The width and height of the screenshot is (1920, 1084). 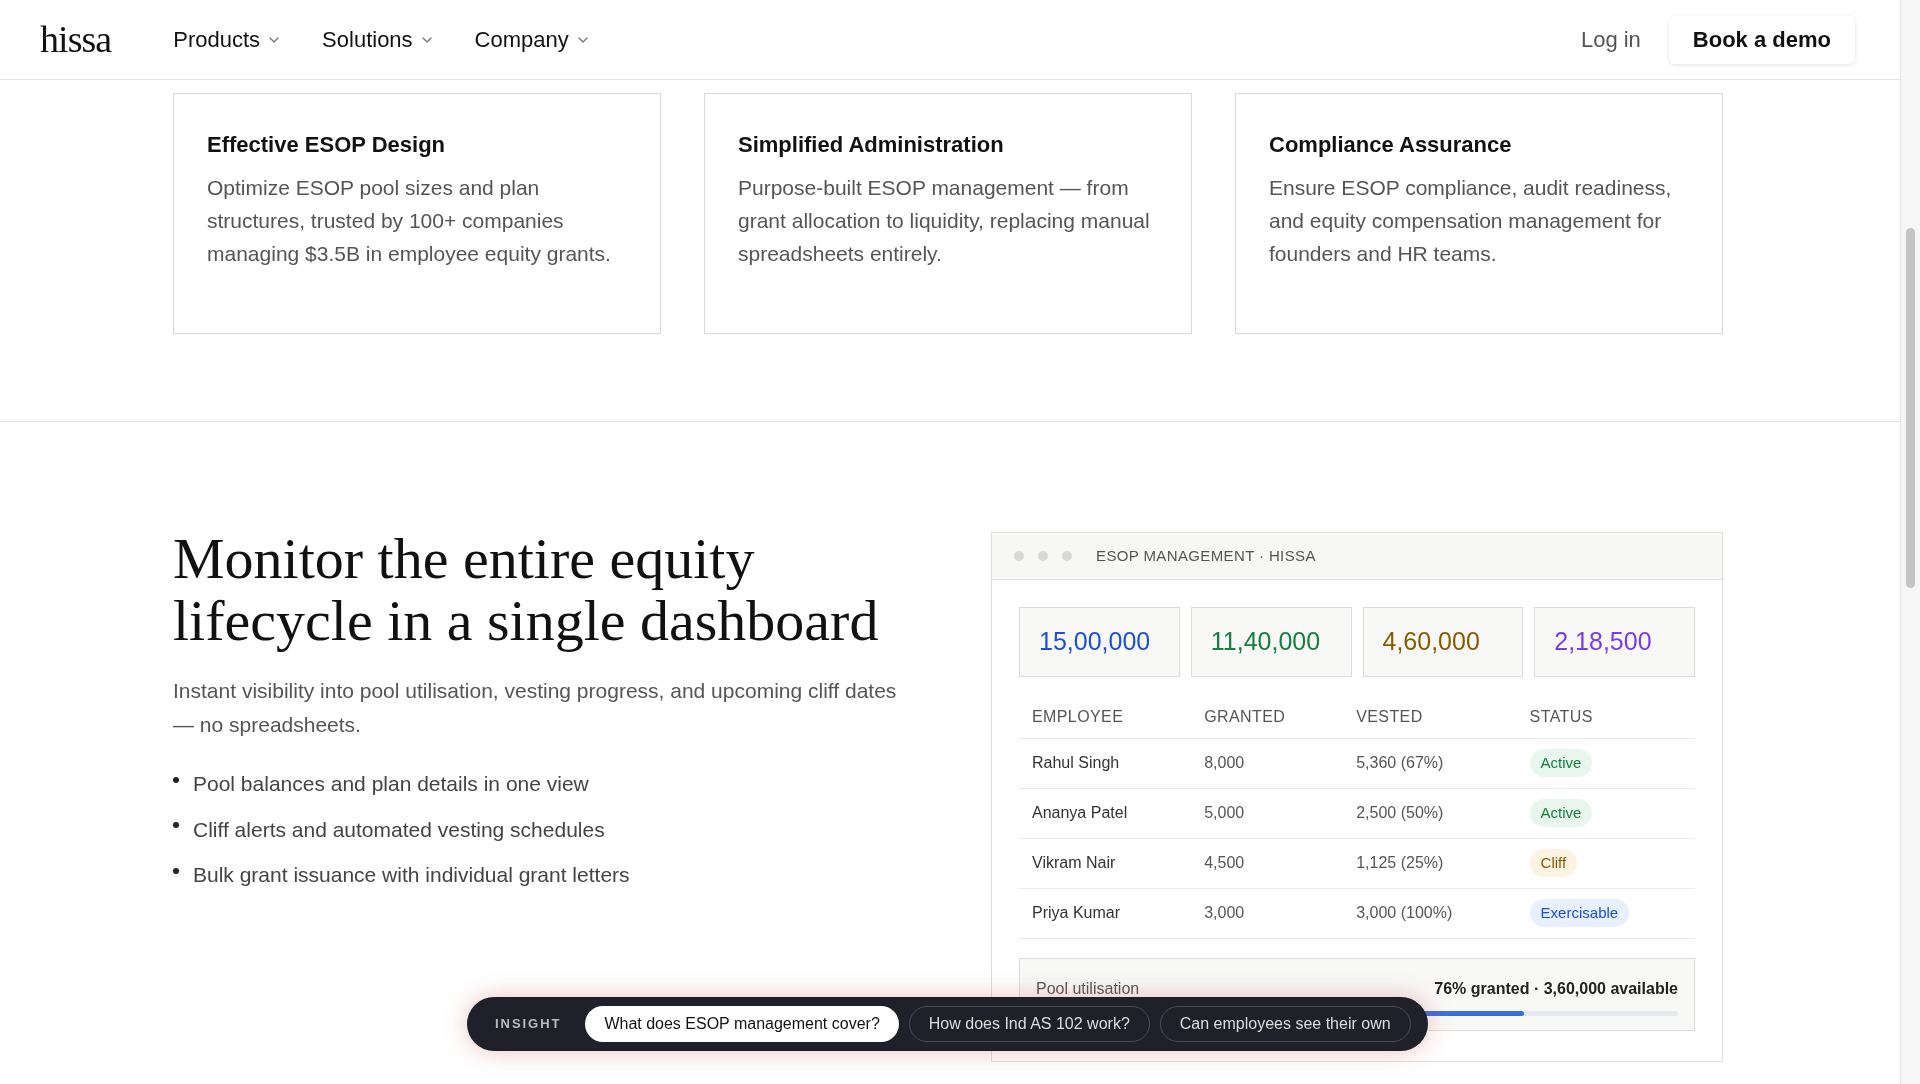 What do you see at coordinates (1430, 863) in the screenshot?
I see `table-cell: 1,125 (25%)` at bounding box center [1430, 863].